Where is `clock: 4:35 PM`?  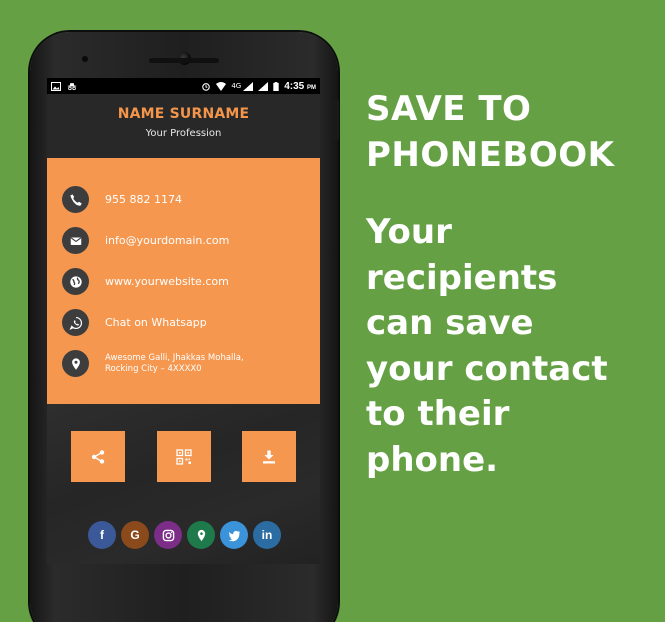 clock: 4:35 PM is located at coordinates (300, 86).